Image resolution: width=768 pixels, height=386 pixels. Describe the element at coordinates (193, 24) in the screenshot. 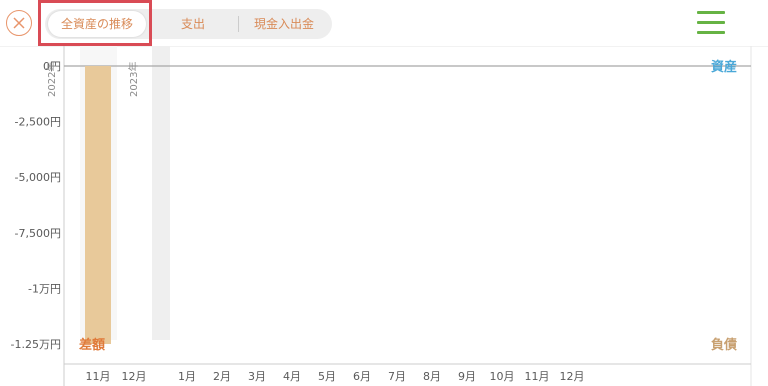

I see `tab-expenses: 支出` at that location.